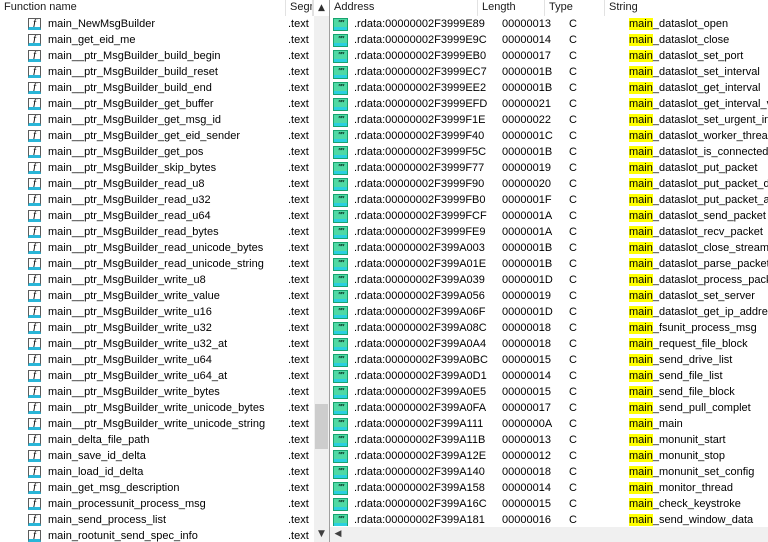 The width and height of the screenshot is (768, 542). Describe the element at coordinates (156, 488) in the screenshot. I see `function-row: f main_get_msg_description .text` at that location.